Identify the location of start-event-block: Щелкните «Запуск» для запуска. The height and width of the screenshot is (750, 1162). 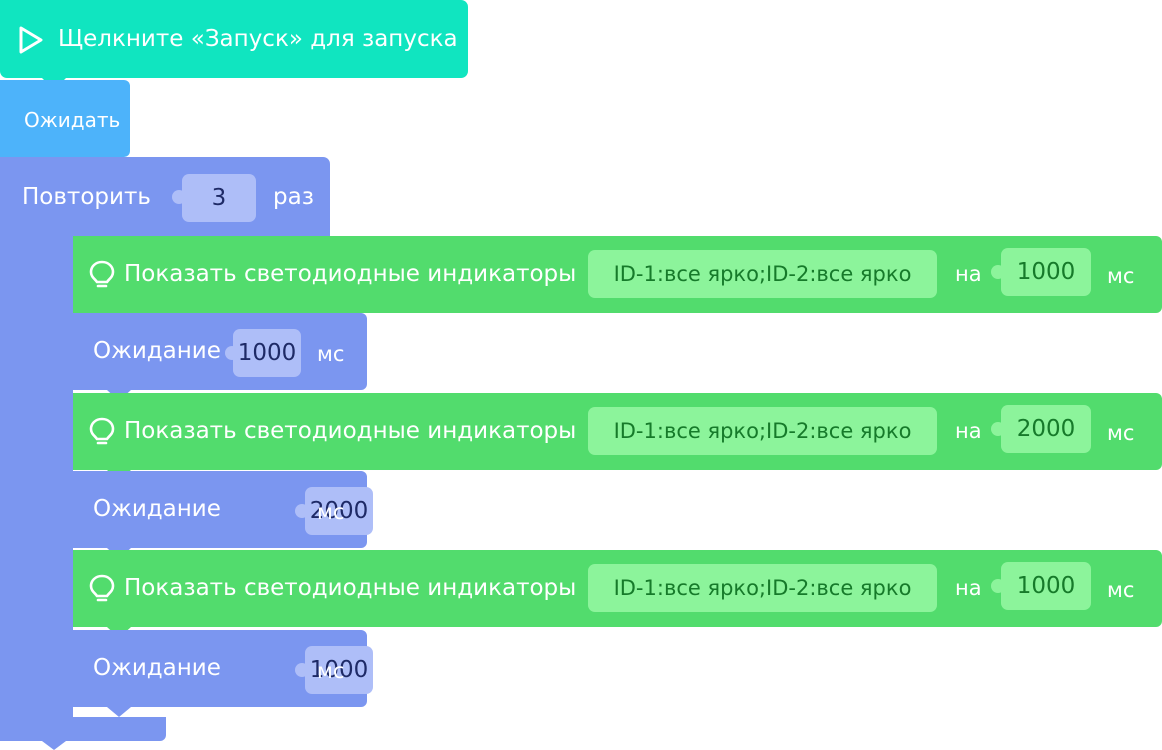
(234, 39).